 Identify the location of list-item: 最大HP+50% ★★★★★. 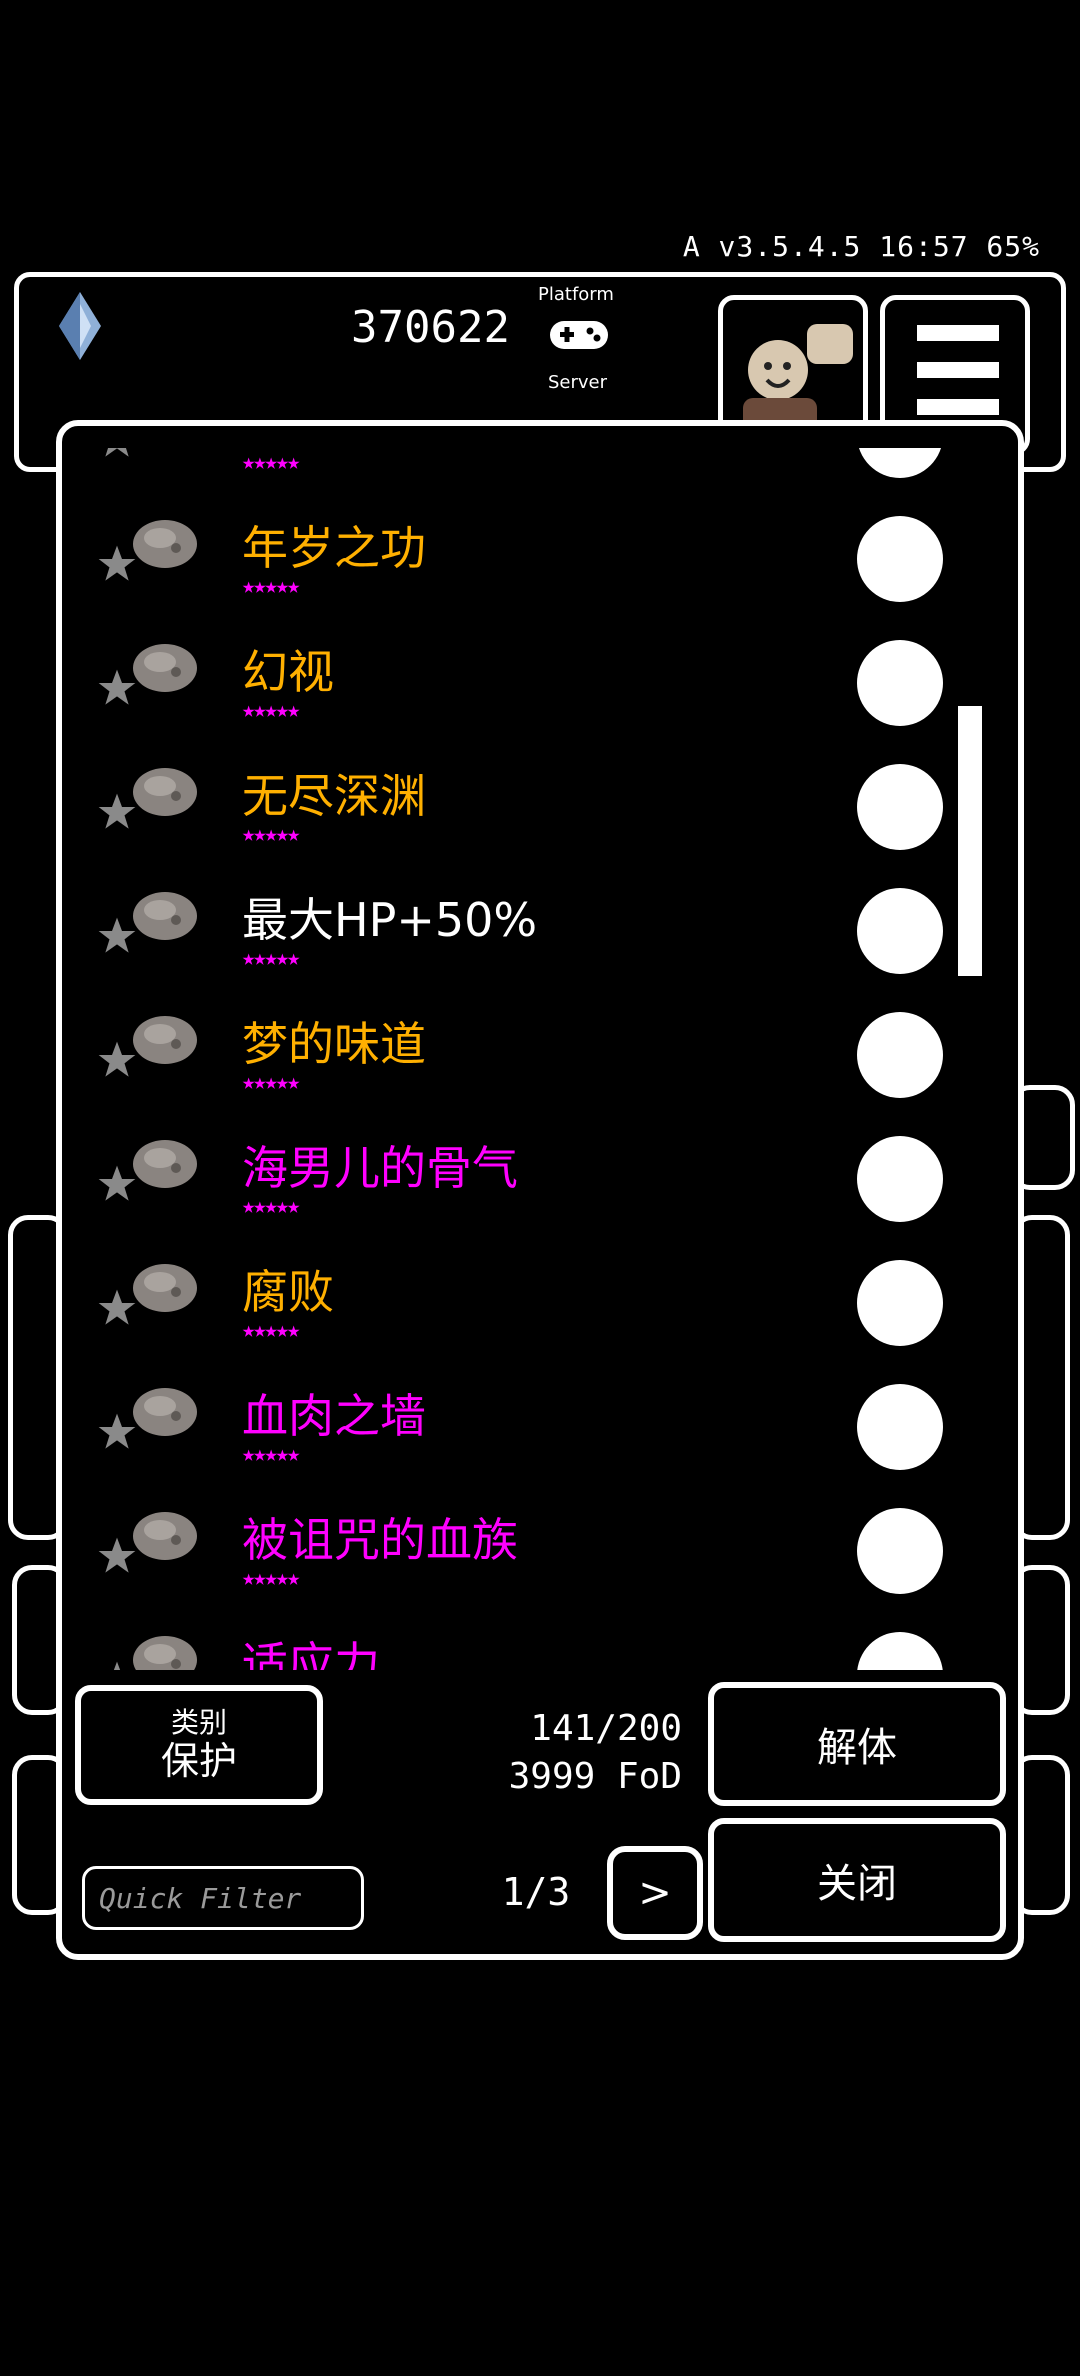
(514, 926).